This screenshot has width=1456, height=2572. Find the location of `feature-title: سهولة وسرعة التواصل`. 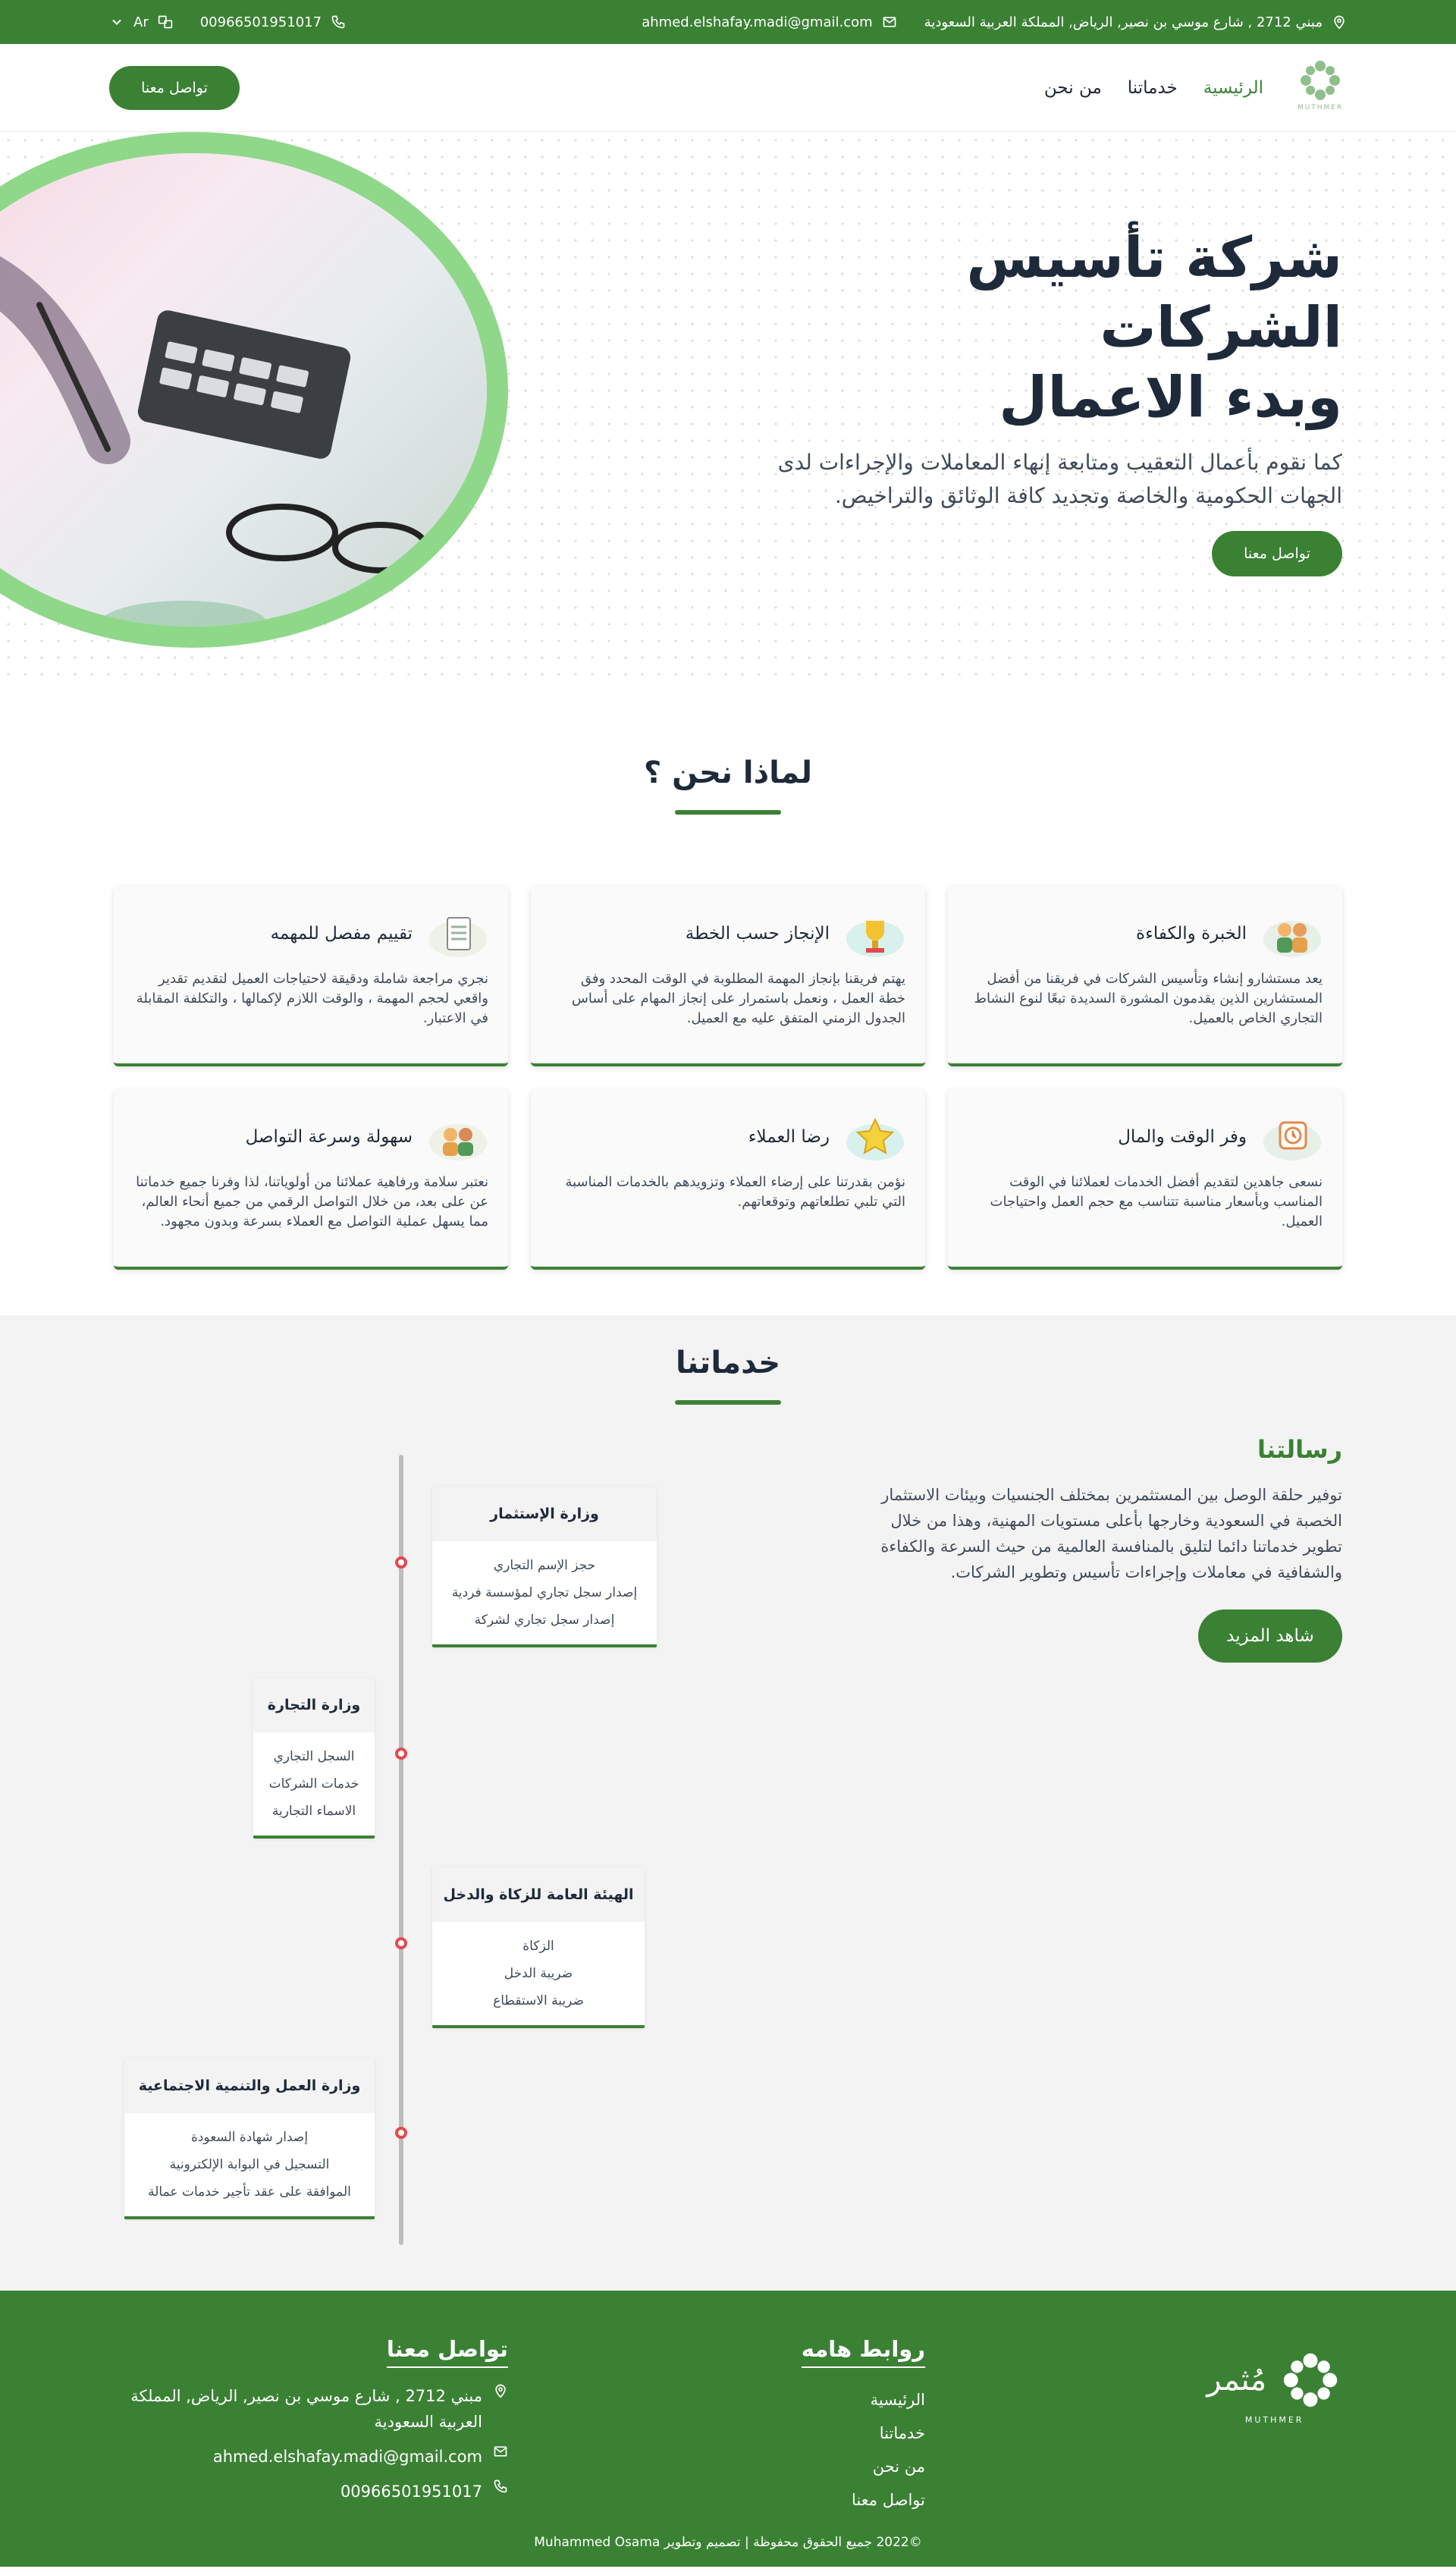

feature-title: سهولة وسرعة التواصل is located at coordinates (329, 1137).